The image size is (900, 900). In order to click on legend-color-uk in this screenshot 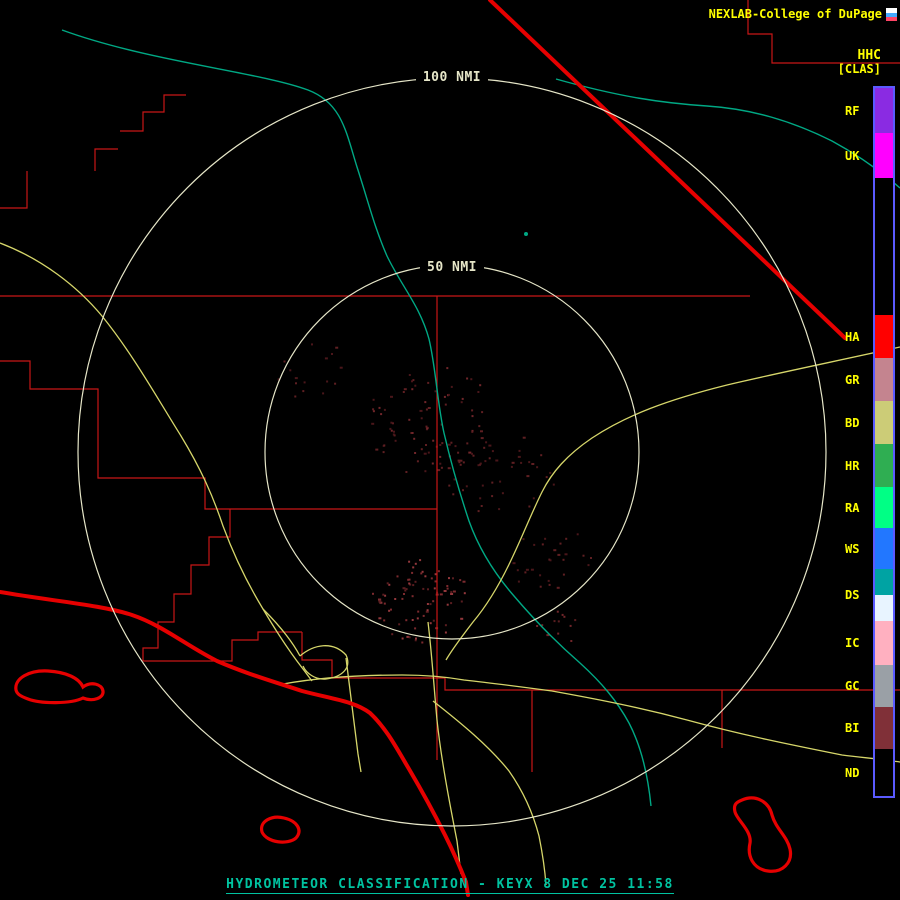, I will do `click(884, 155)`.